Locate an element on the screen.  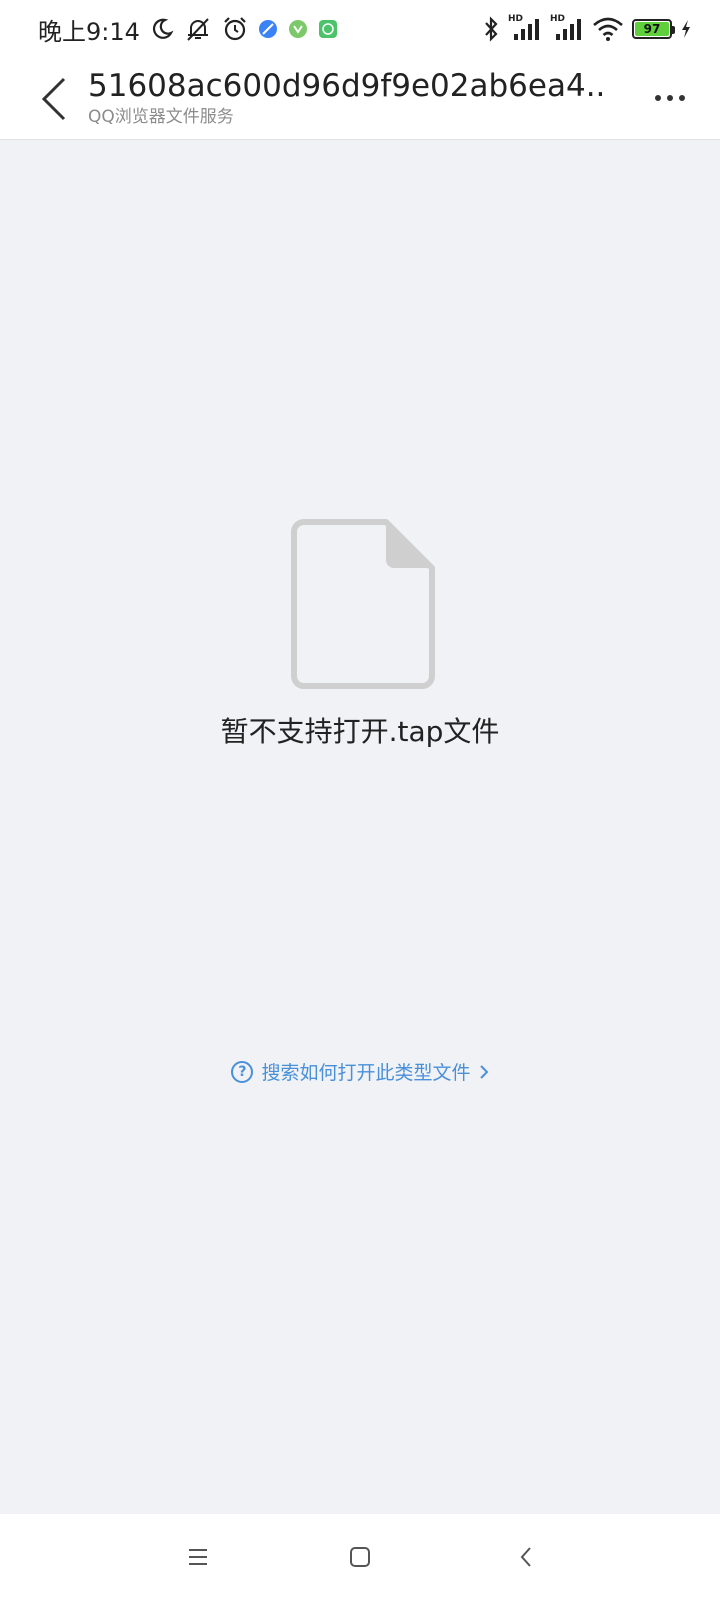
unsupported-file-message: 暂不支持打开.tap文件 is located at coordinates (360, 731).